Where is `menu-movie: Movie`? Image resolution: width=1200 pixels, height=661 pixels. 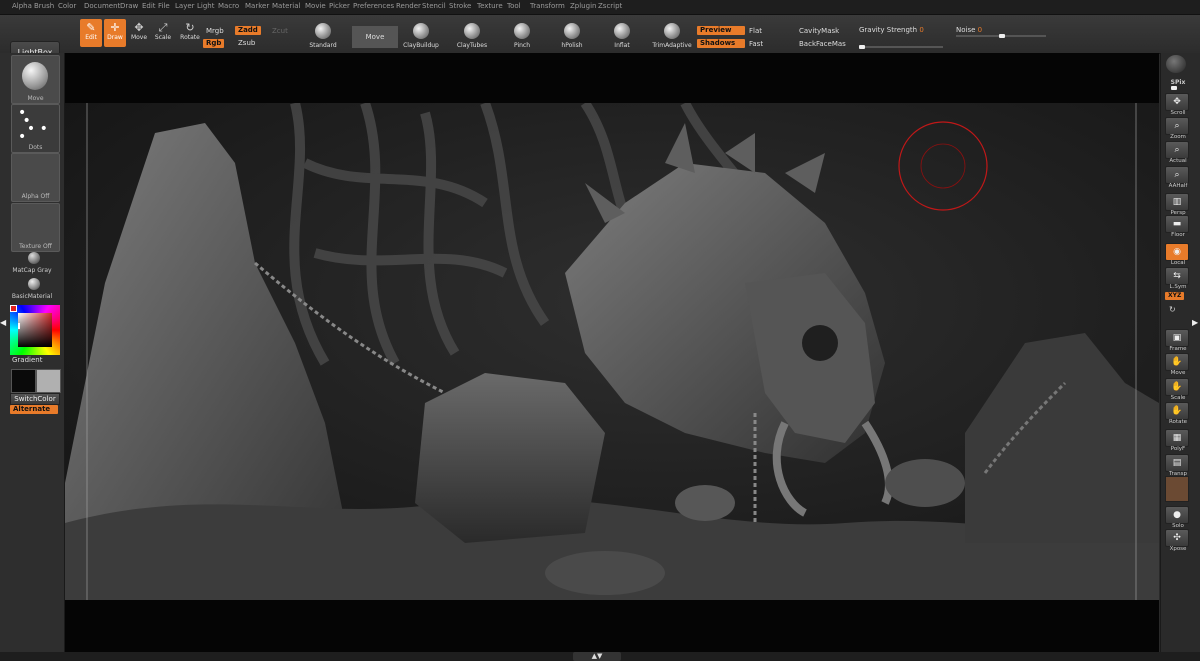
menu-movie: Movie is located at coordinates (315, 6).